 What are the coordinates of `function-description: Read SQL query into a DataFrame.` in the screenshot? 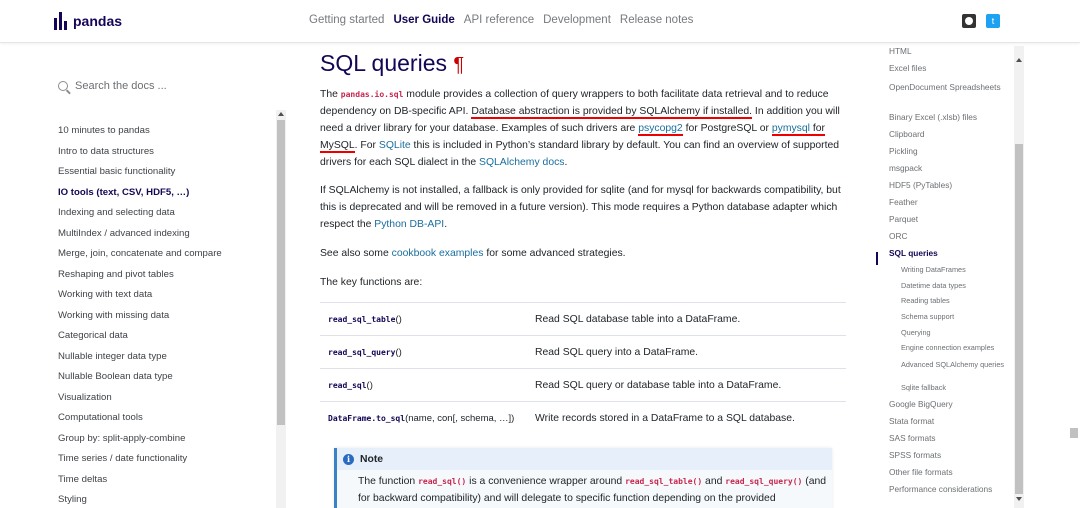 It's located at (690, 352).